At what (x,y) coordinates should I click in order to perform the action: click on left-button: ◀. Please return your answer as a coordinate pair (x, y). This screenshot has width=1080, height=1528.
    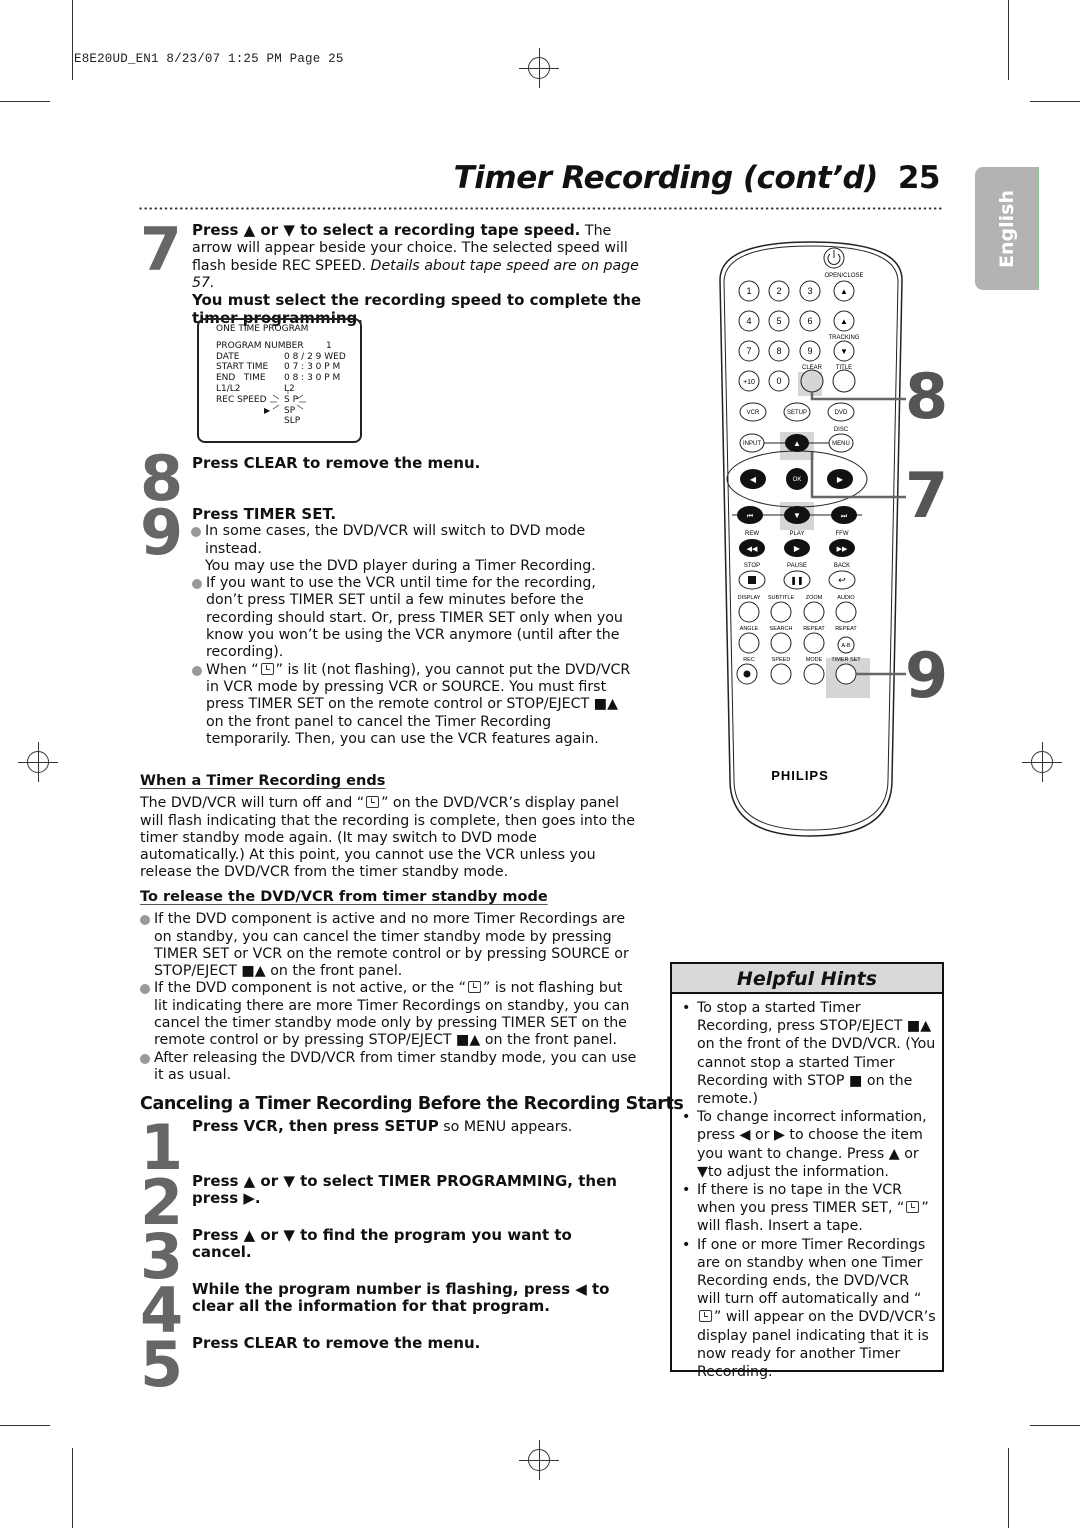
    Looking at the image, I should click on (753, 479).